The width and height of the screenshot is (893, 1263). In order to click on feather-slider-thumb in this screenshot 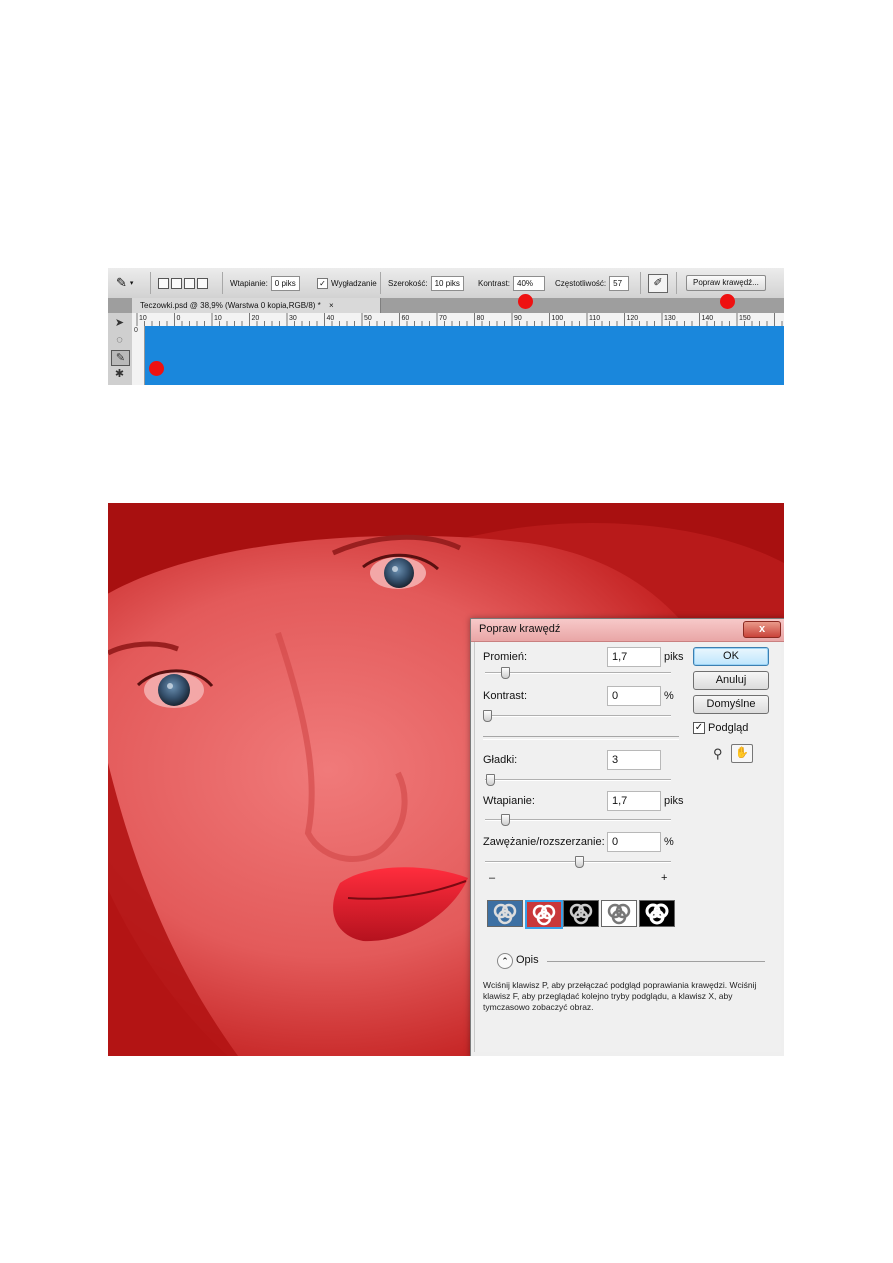, I will do `click(505, 820)`.